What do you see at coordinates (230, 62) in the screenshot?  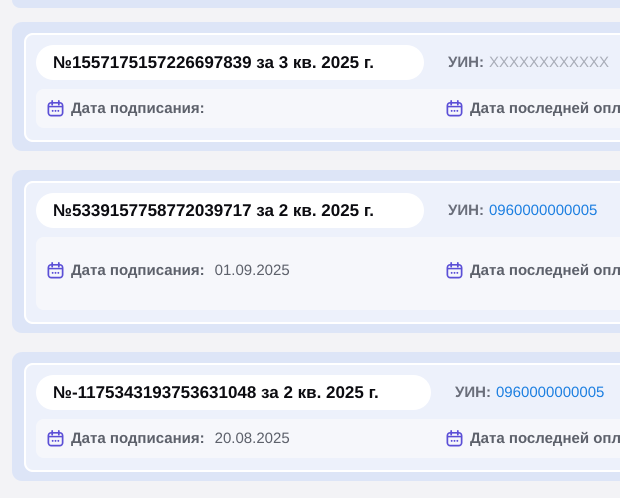 I see `document-title: №1557175157226697839 за 3 кв. 2025 г.` at bounding box center [230, 62].